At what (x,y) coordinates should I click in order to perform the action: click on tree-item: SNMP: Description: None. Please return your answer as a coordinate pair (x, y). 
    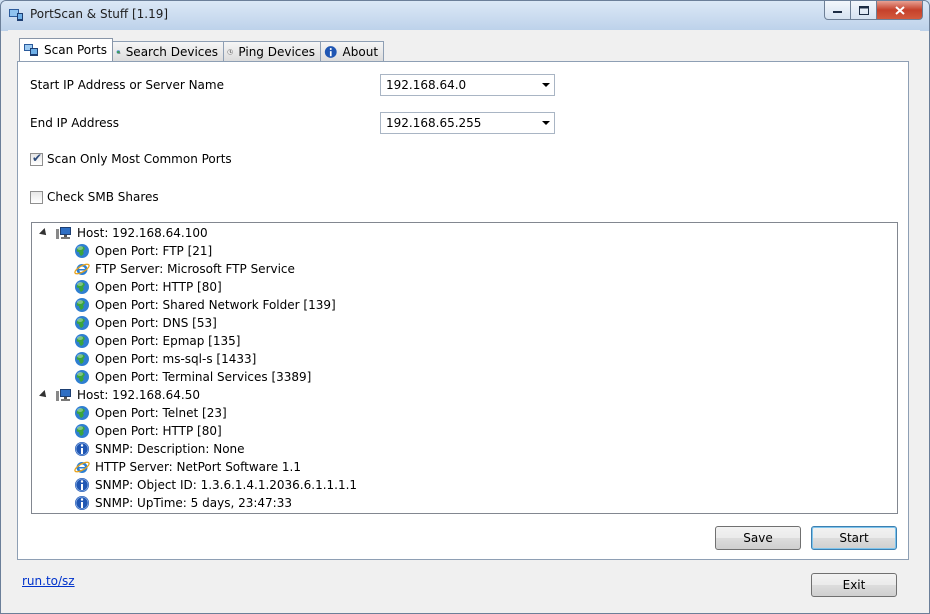
    Looking at the image, I should click on (159, 449).